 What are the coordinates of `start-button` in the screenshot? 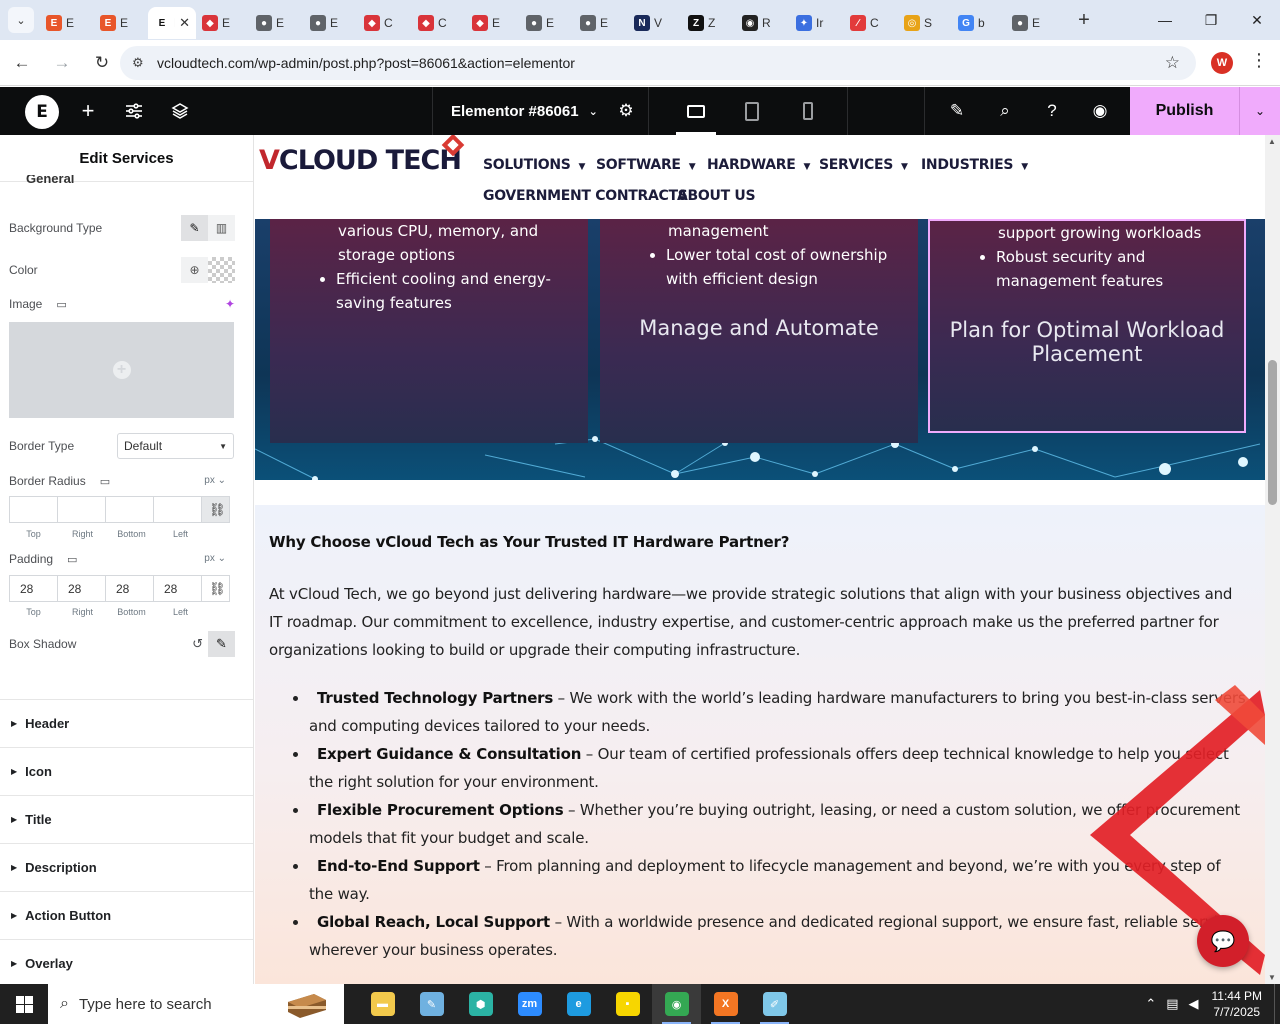 It's located at (24, 1004).